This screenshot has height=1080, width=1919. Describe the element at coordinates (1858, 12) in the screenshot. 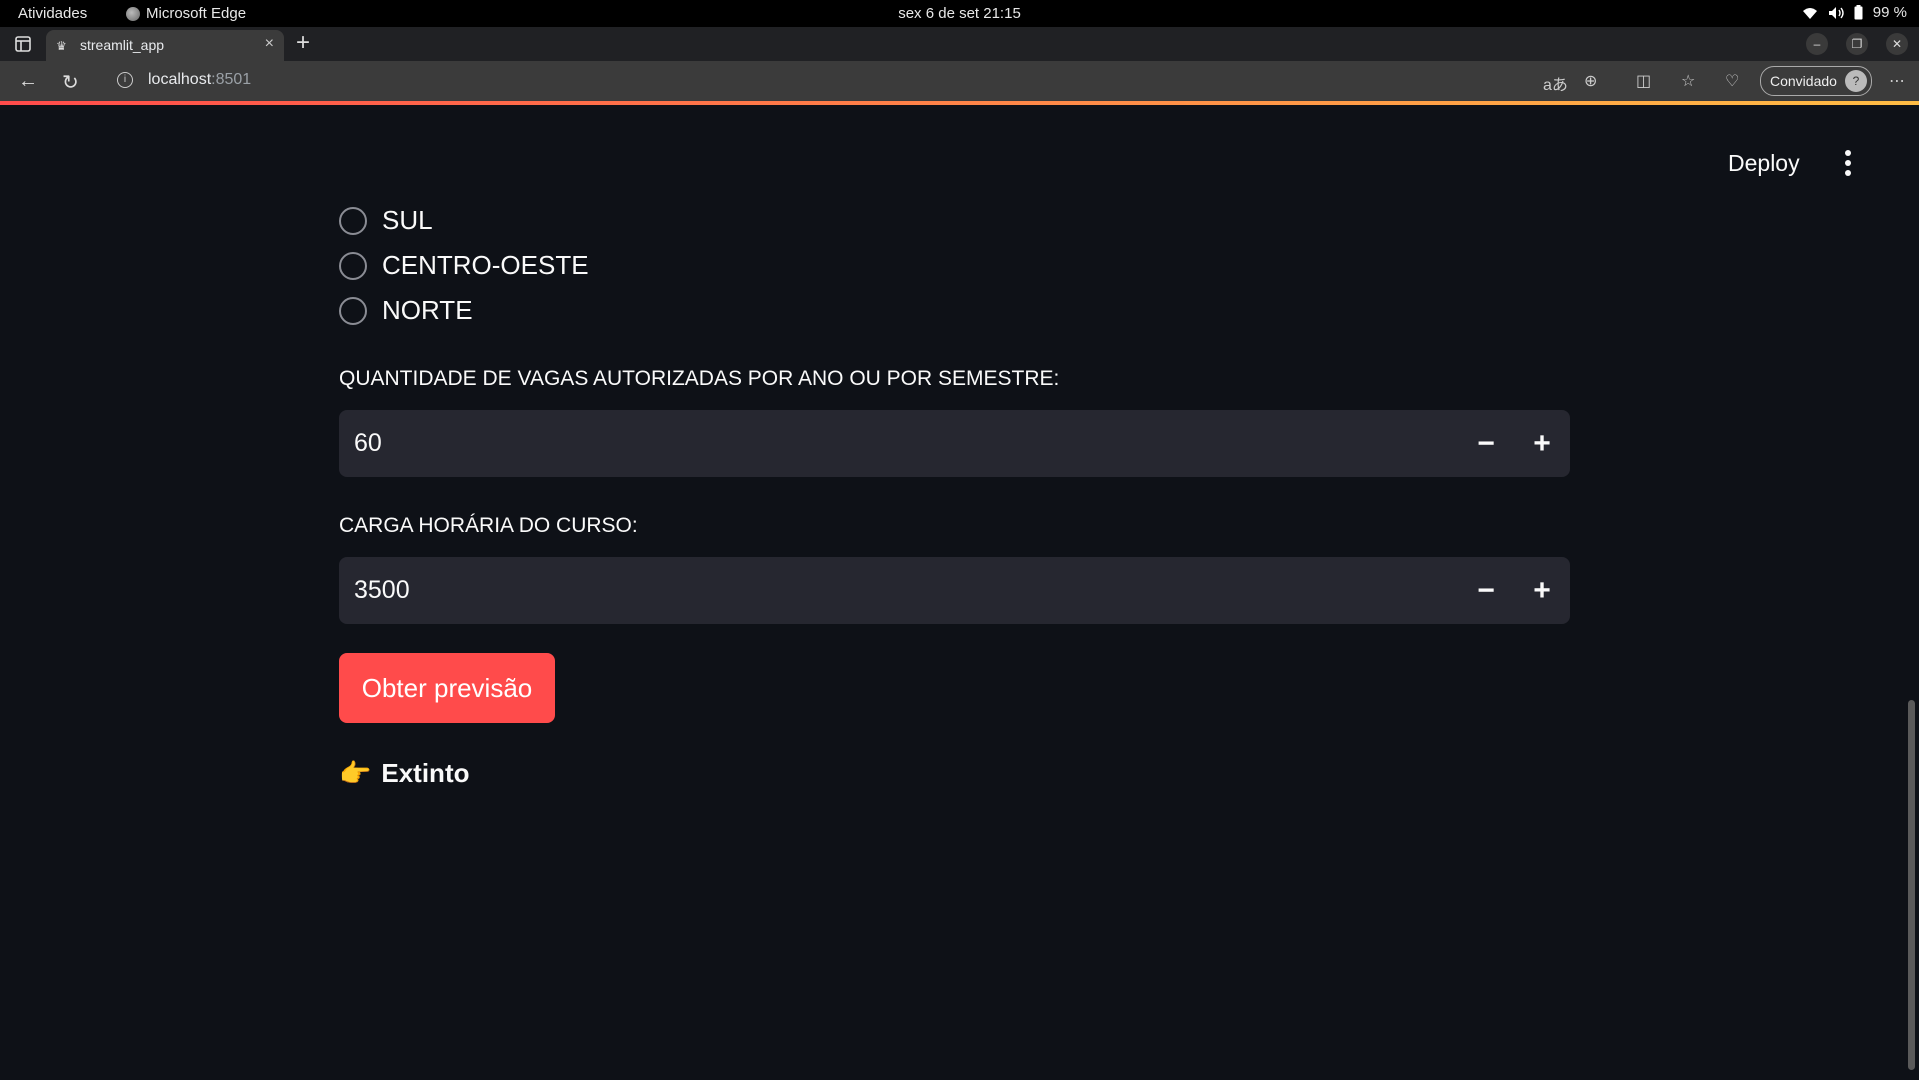

I see `battery-icon` at that location.